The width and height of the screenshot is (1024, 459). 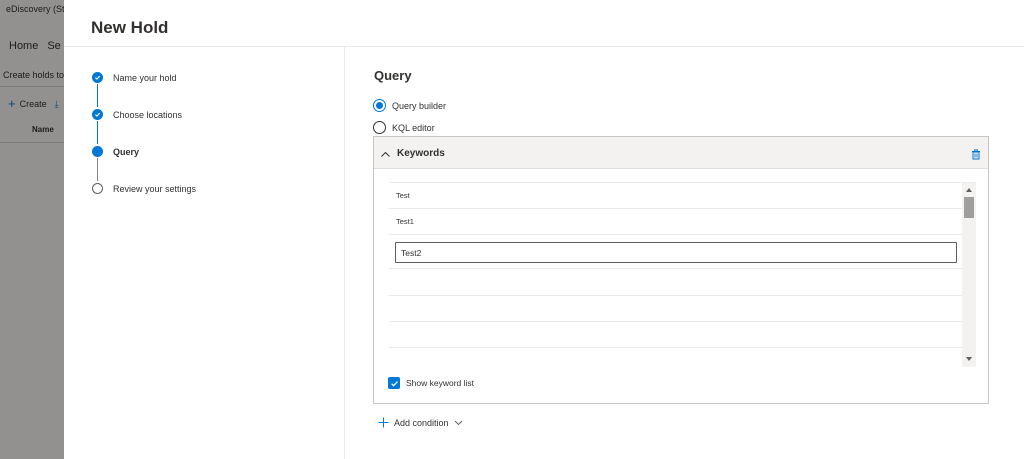 I want to click on radio-selected-icon, so click(x=379, y=105).